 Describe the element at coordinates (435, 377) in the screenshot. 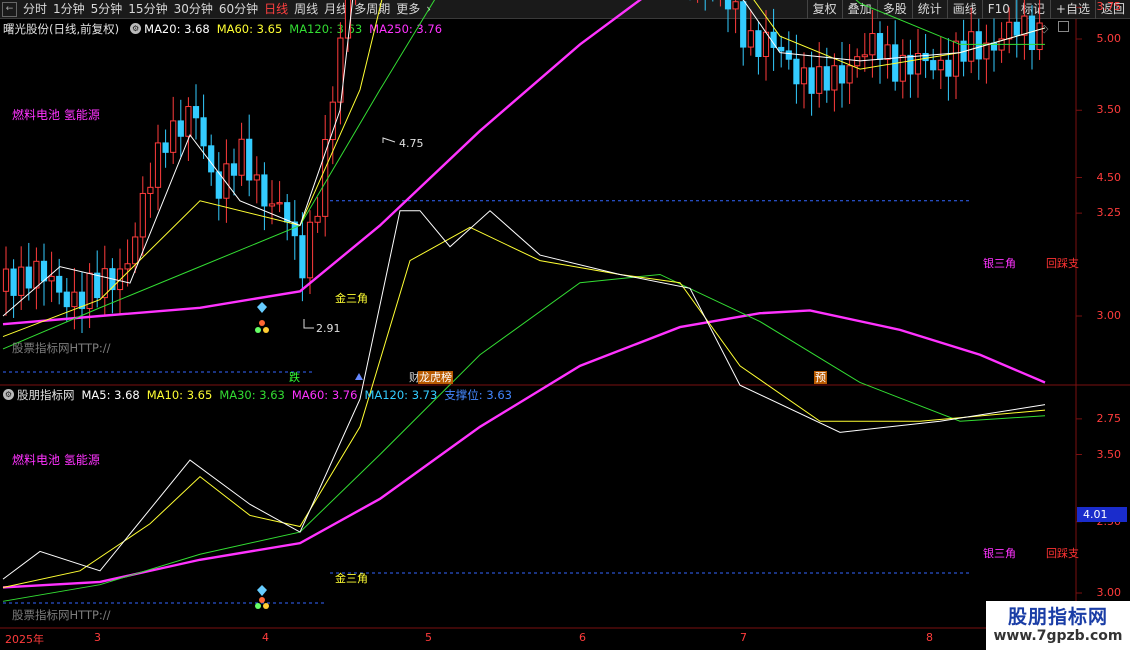

I see `dragon-tiger-marker: 龙虎榜` at that location.